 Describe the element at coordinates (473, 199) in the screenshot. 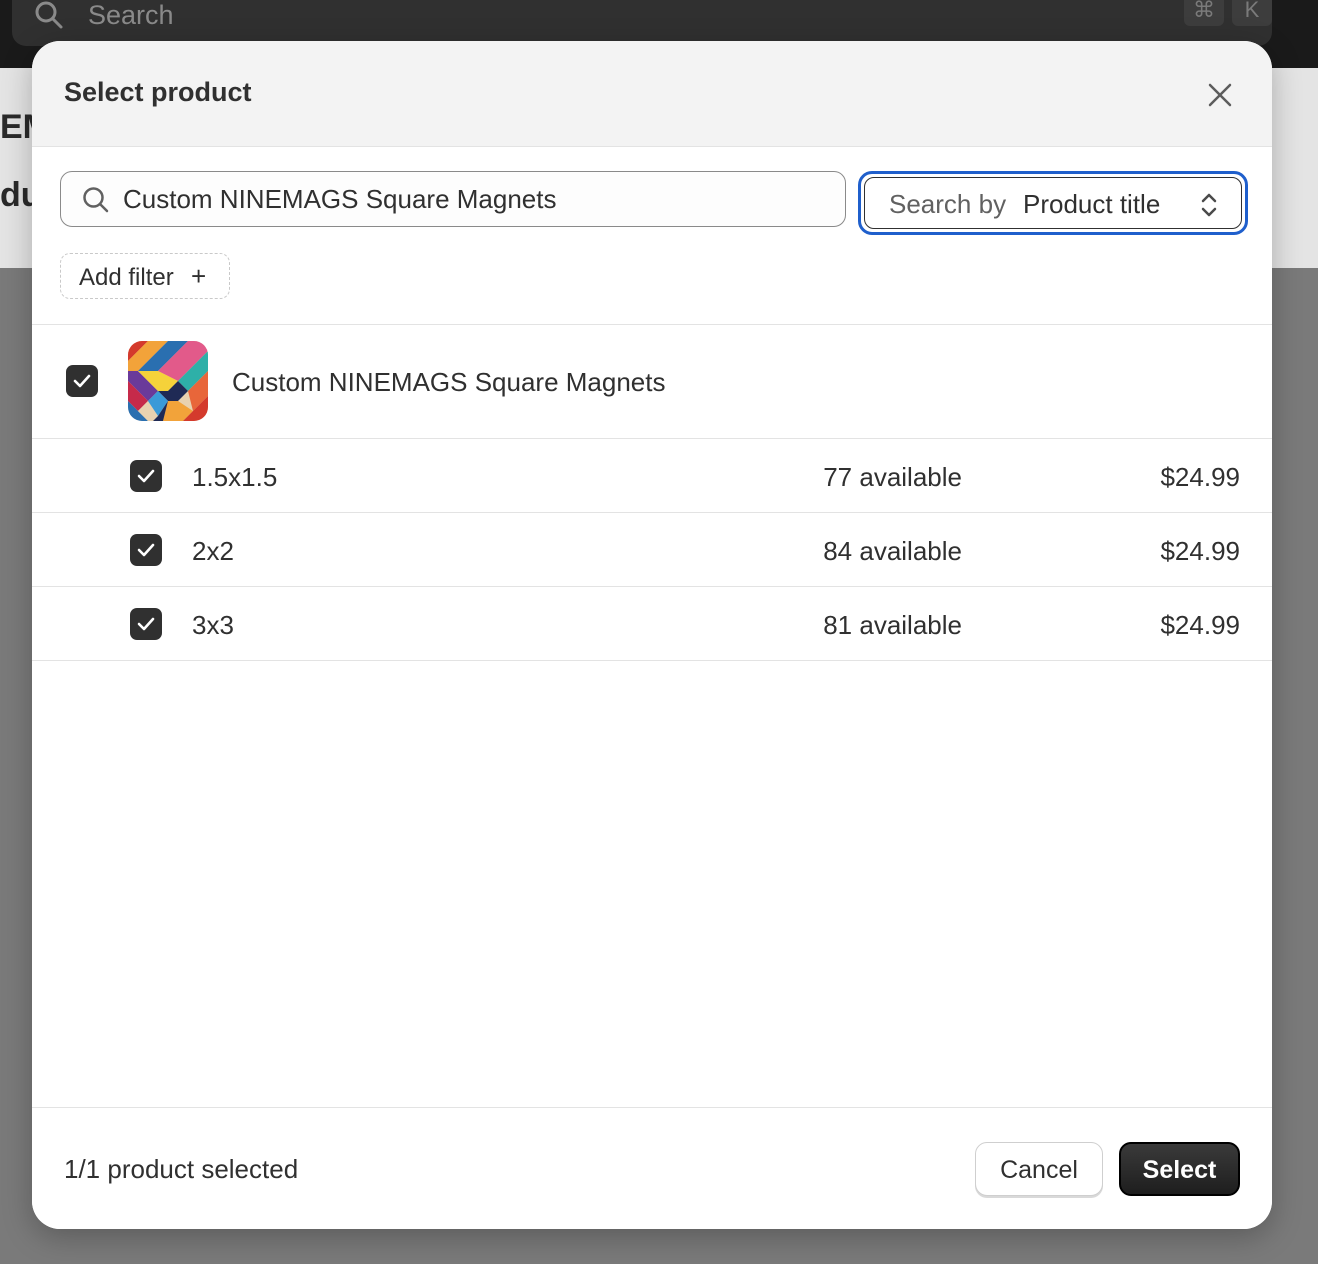

I see `product-search-input` at that location.